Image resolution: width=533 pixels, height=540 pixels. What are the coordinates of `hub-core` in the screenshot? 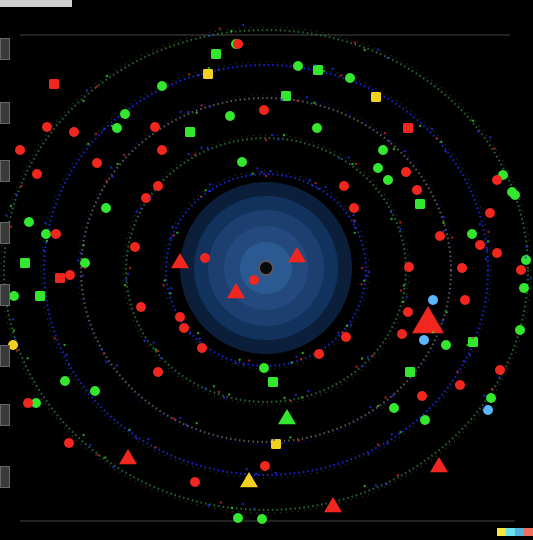 It's located at (266, 268).